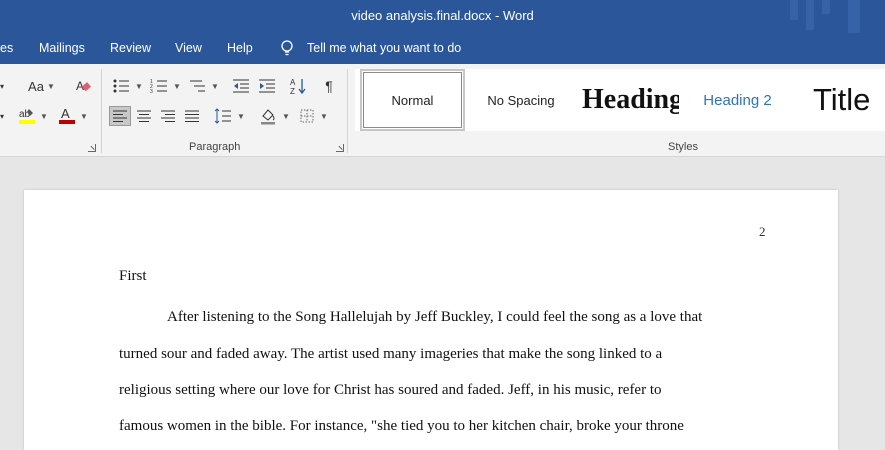 This screenshot has width=885, height=450. What do you see at coordinates (133, 276) in the screenshot?
I see `document-heading: First` at bounding box center [133, 276].